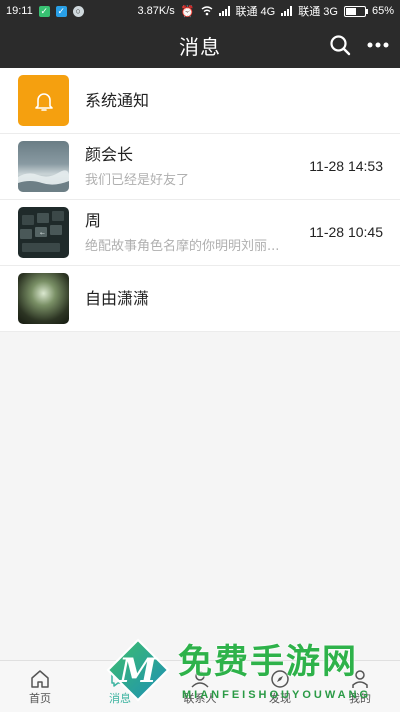 This screenshot has width=400, height=712. I want to click on message-icon, so click(120, 678).